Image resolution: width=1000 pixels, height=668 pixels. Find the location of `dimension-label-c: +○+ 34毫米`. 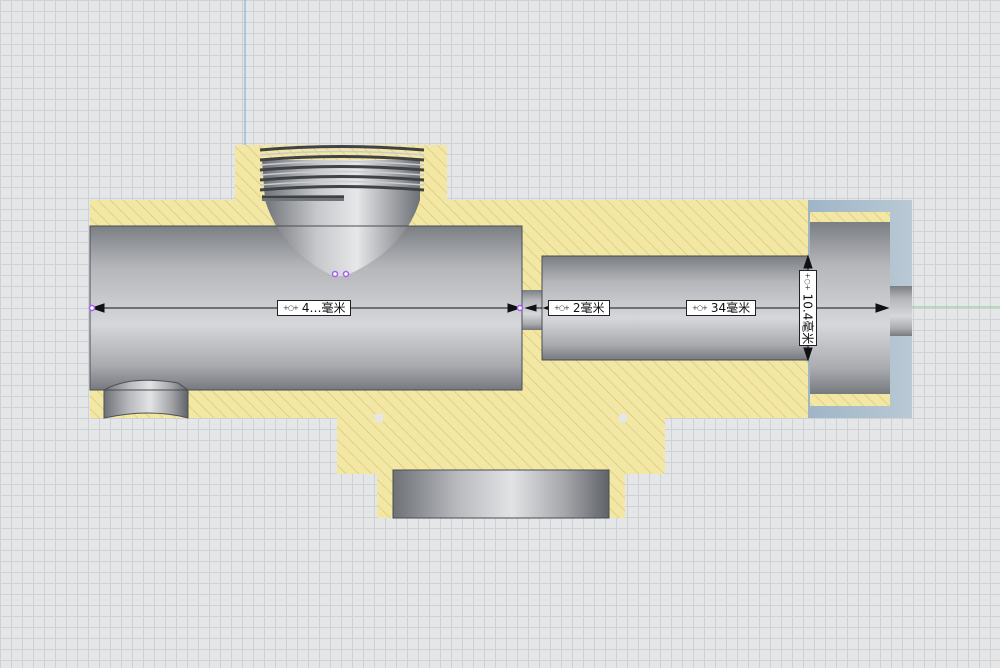

dimension-label-c: +○+ 34毫米 is located at coordinates (721, 308).